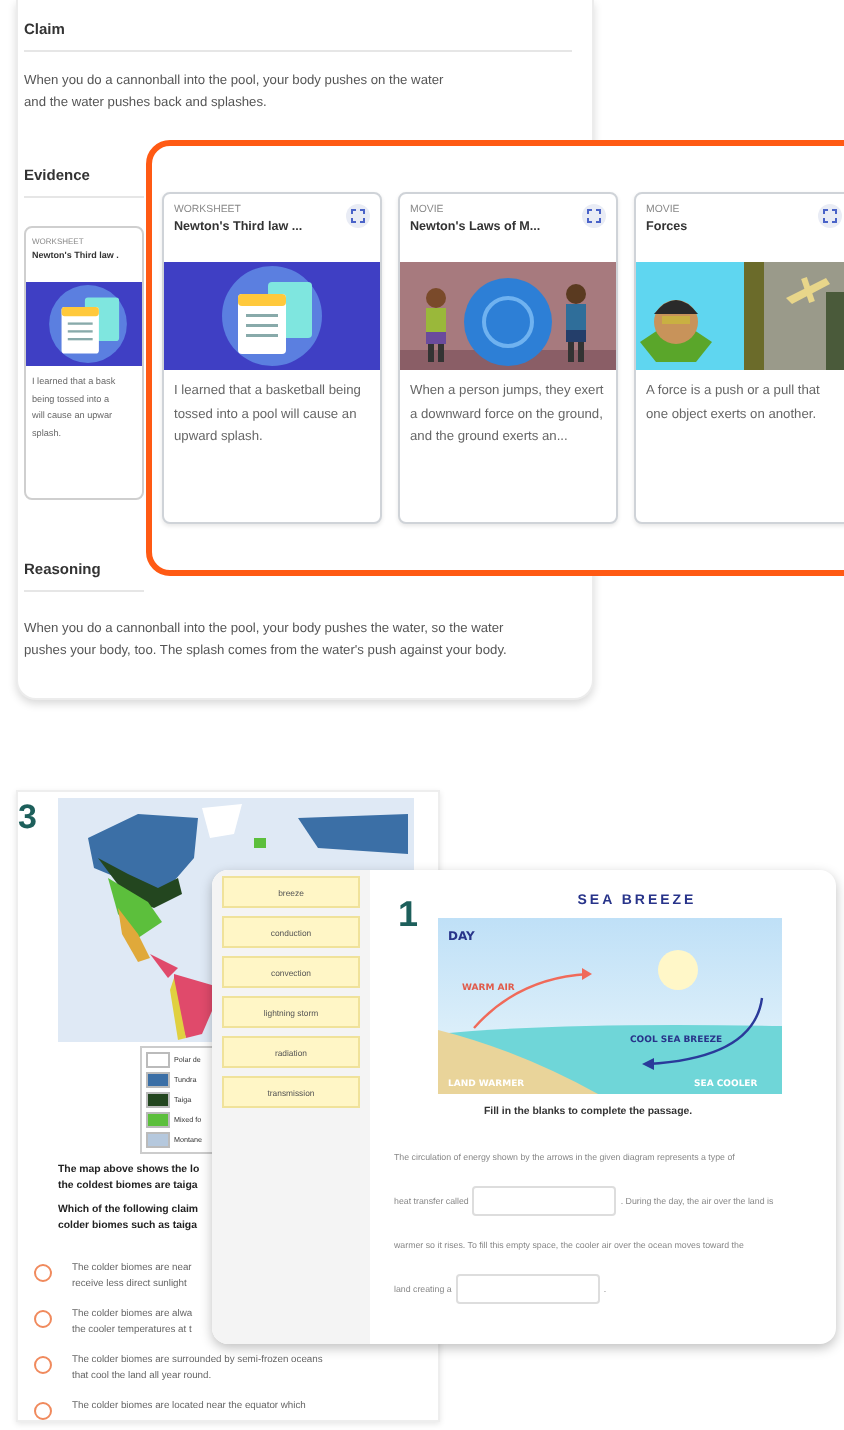  I want to click on question-number: 1, so click(408, 915).